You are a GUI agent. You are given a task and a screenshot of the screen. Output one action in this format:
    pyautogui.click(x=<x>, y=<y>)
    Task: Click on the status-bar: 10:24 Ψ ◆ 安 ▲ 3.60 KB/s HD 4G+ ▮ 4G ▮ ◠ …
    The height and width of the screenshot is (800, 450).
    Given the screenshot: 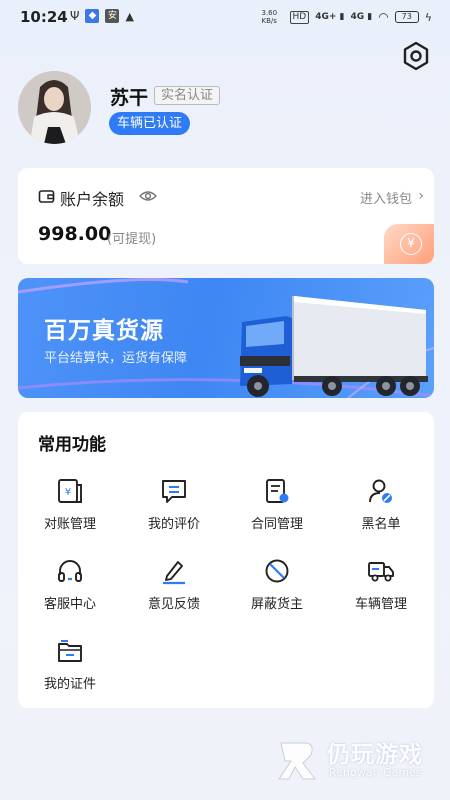 What is the action you would take?
    pyautogui.click(x=225, y=17)
    